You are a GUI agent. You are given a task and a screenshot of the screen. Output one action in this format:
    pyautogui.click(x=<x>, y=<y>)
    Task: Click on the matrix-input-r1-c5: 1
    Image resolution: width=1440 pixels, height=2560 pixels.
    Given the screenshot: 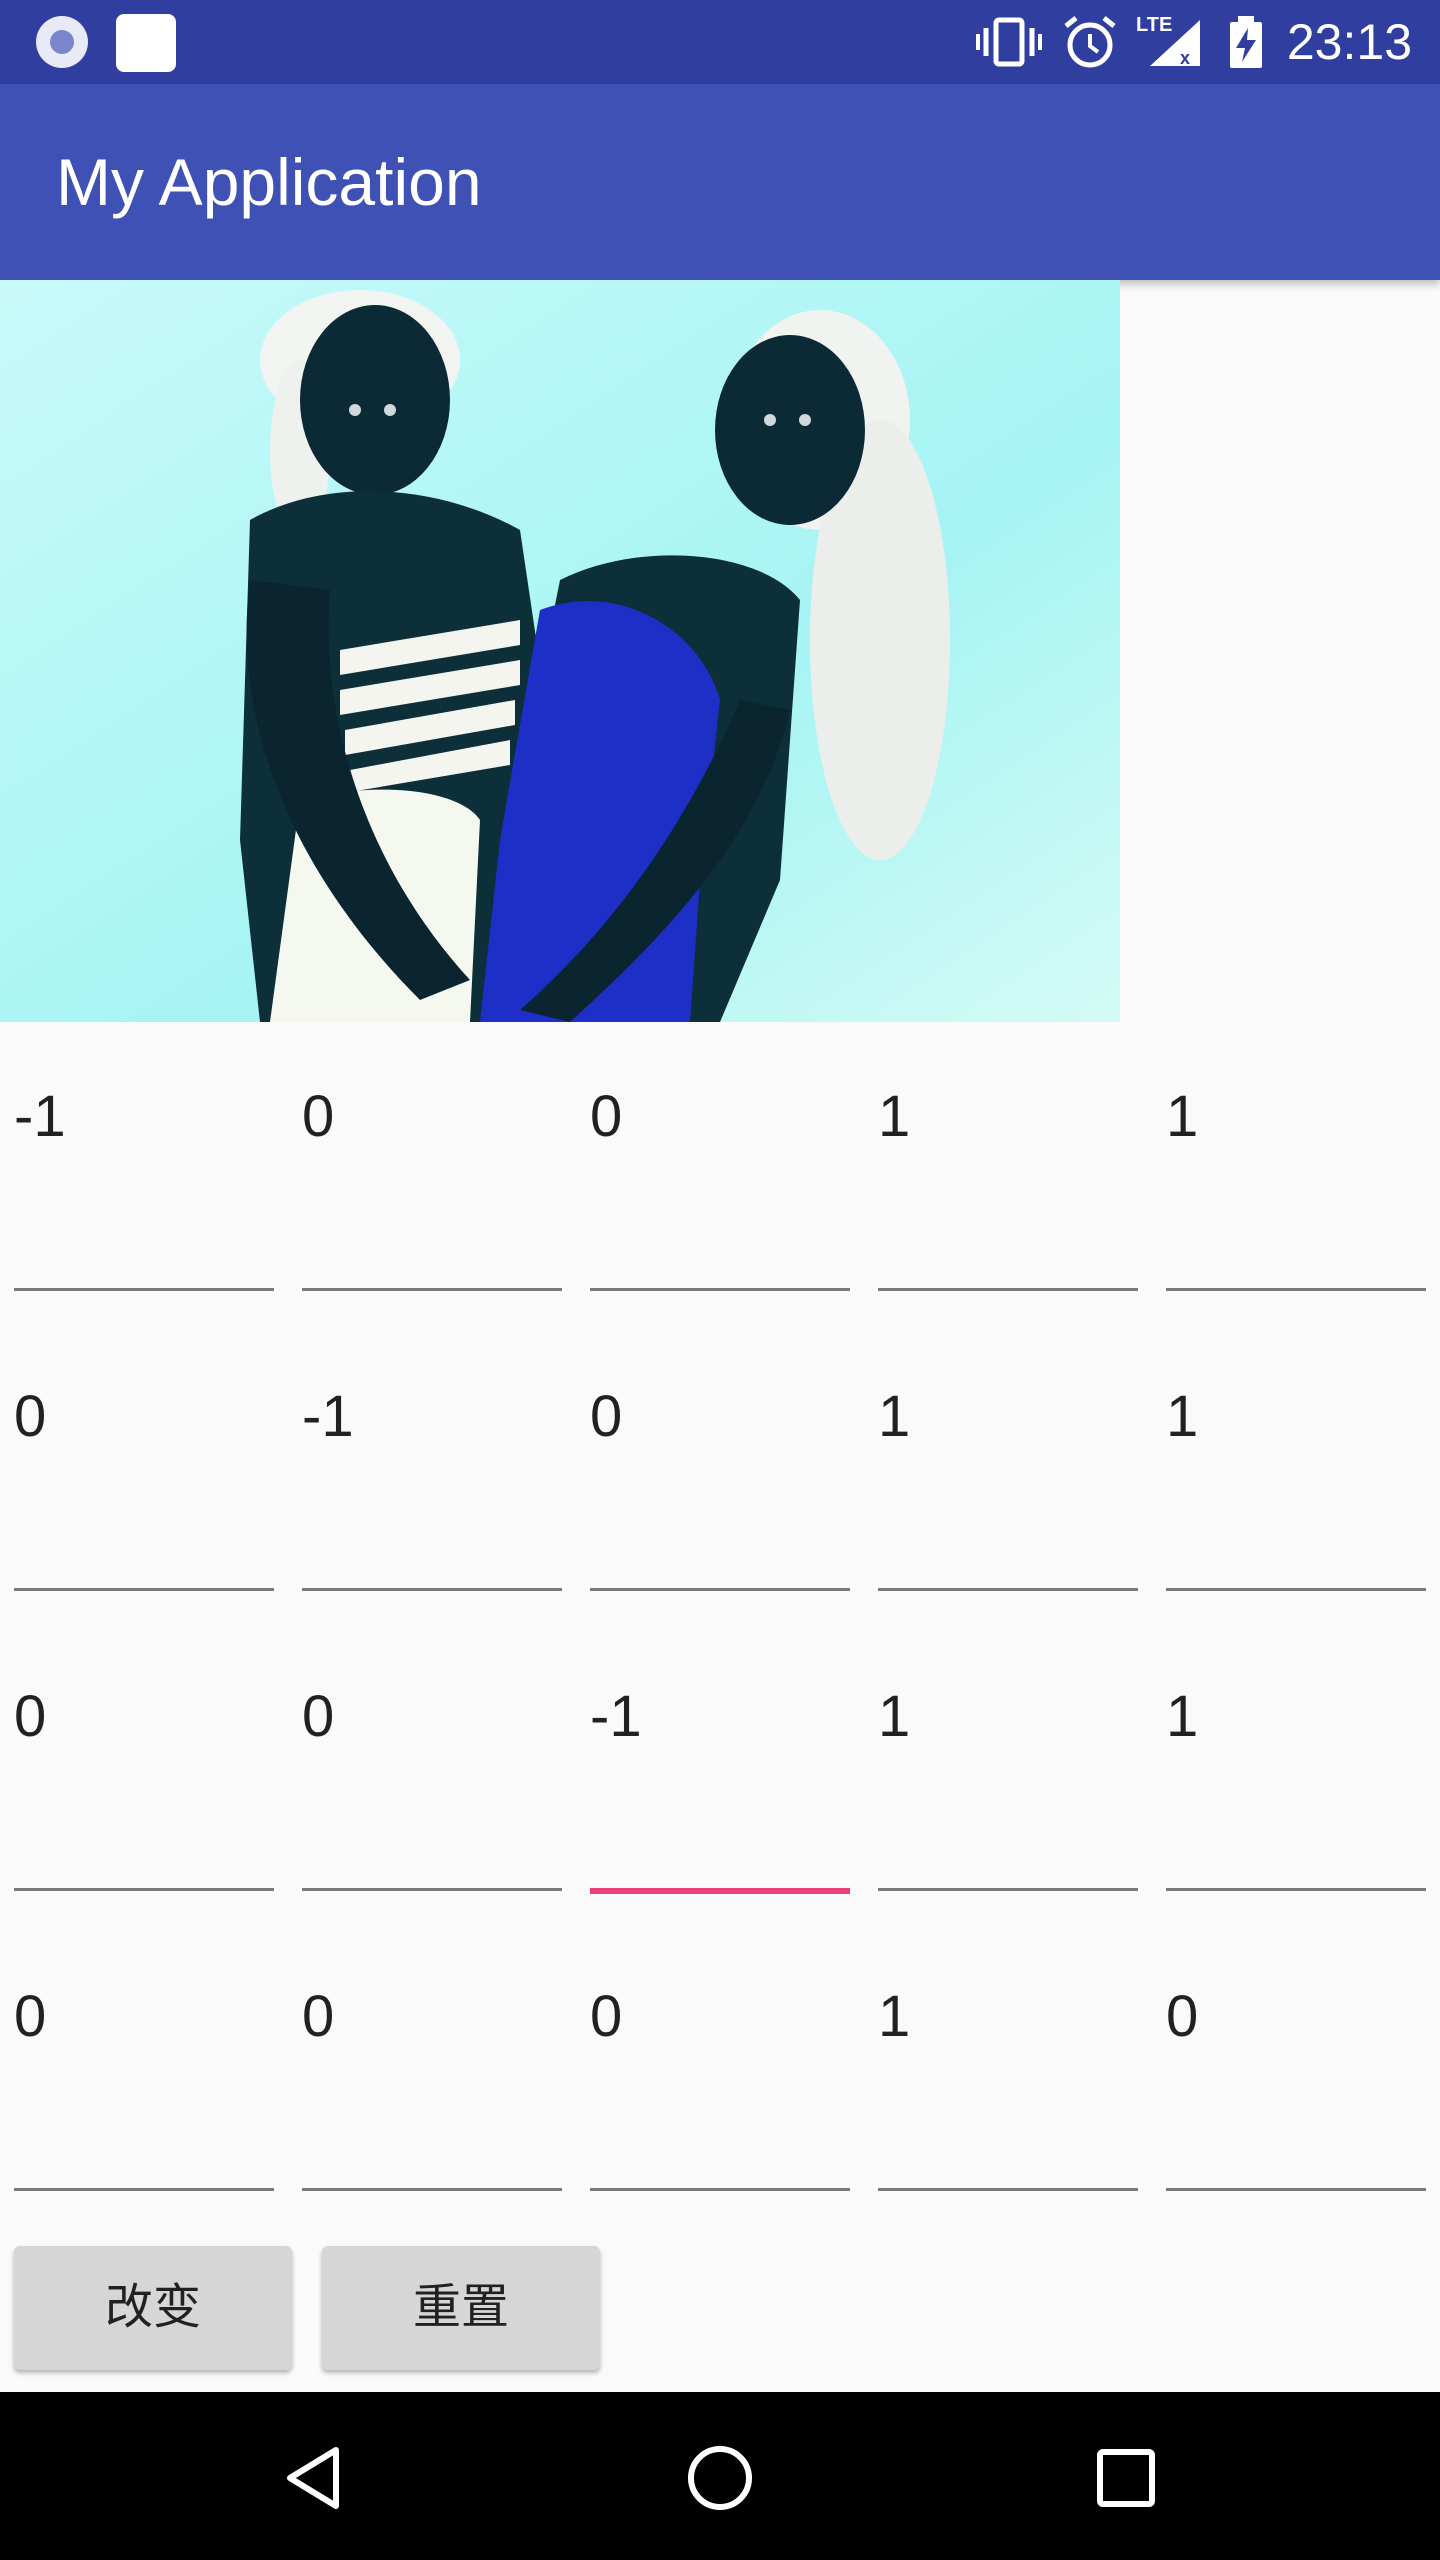 What is the action you would take?
    pyautogui.click(x=1296, y=1159)
    